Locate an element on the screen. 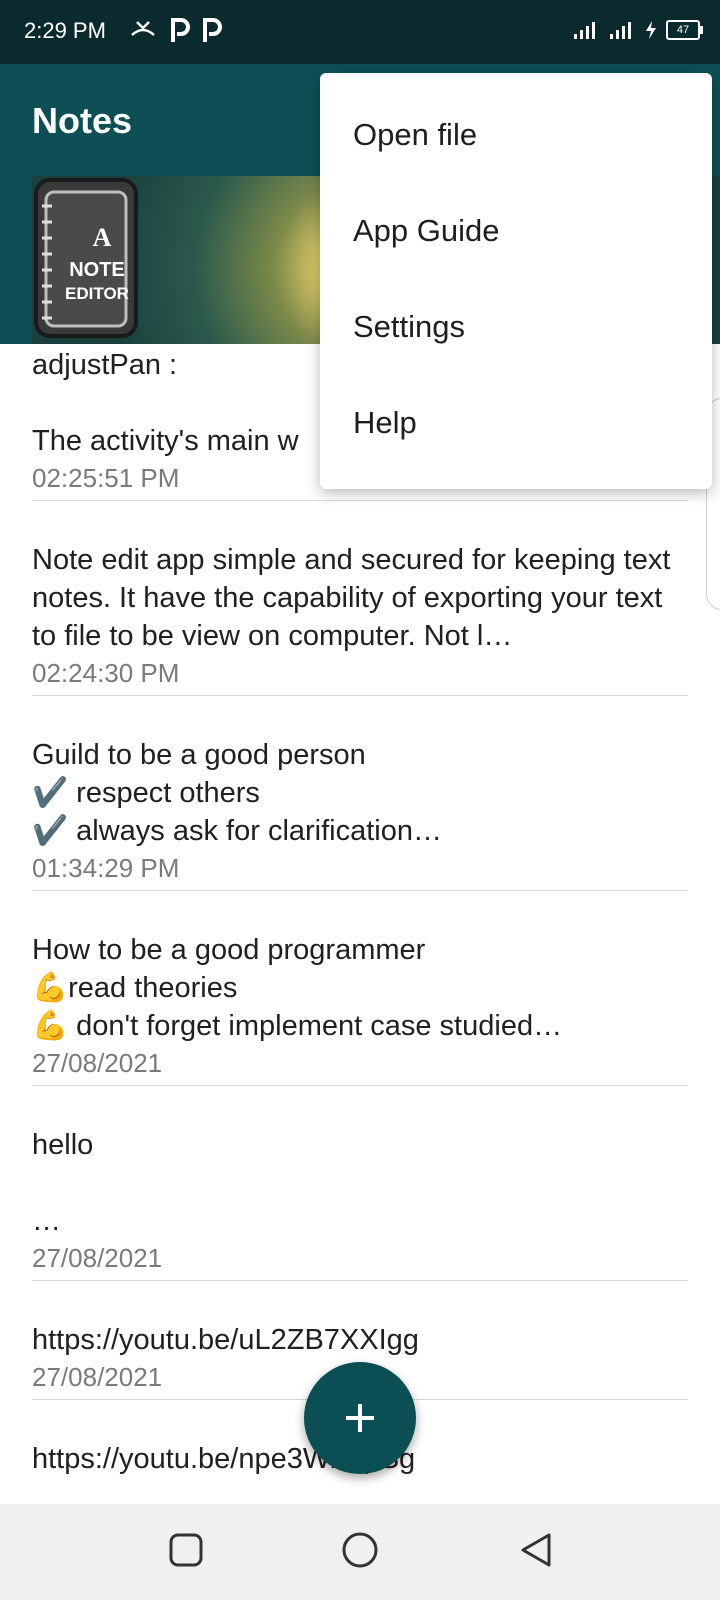  overflow-menu: Open file App Guide Settings Help is located at coordinates (516, 281).